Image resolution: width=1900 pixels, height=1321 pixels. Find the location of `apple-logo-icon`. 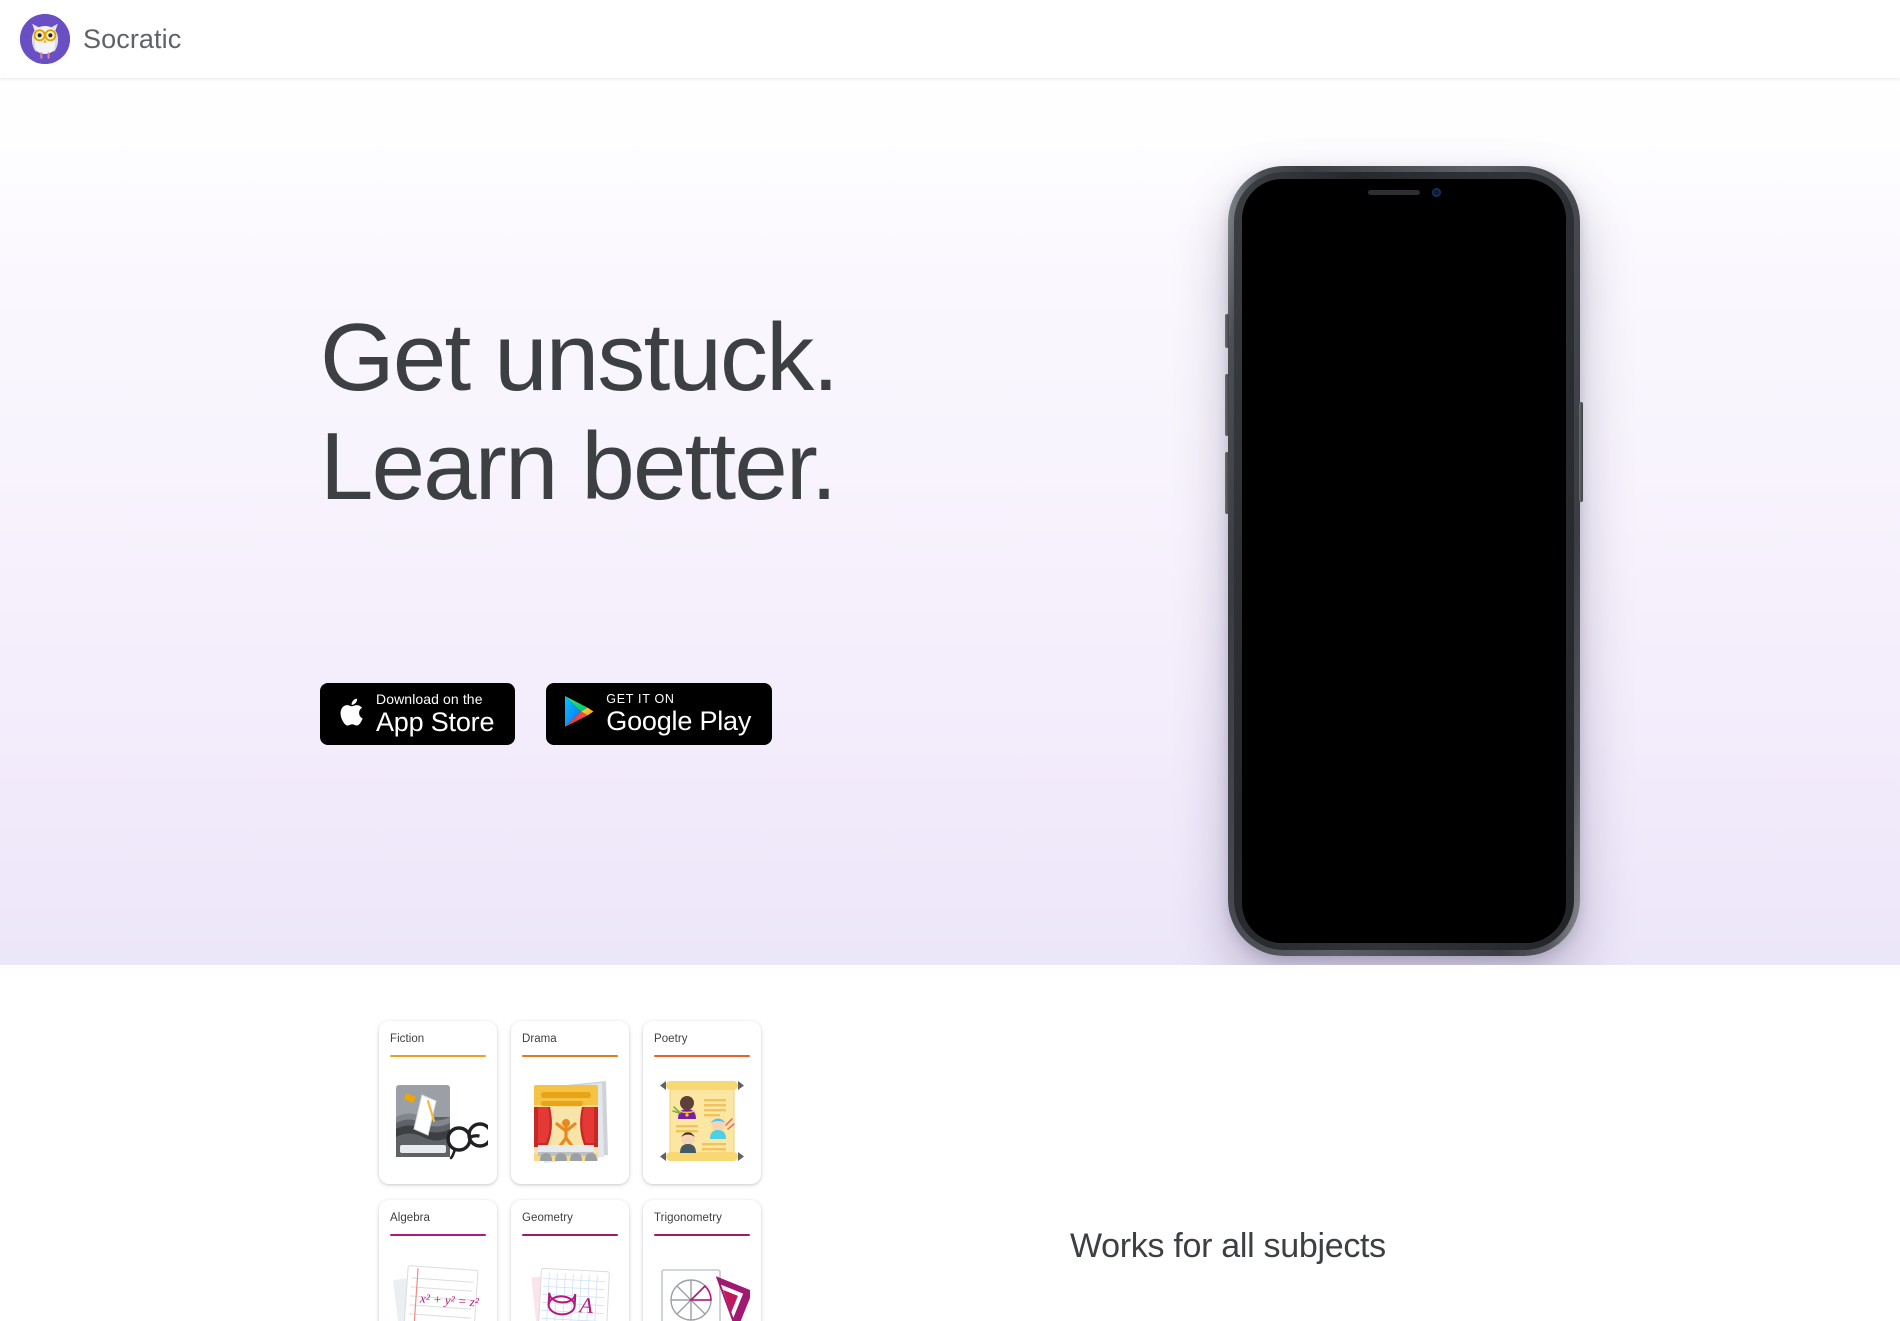

apple-logo-icon is located at coordinates (351, 714).